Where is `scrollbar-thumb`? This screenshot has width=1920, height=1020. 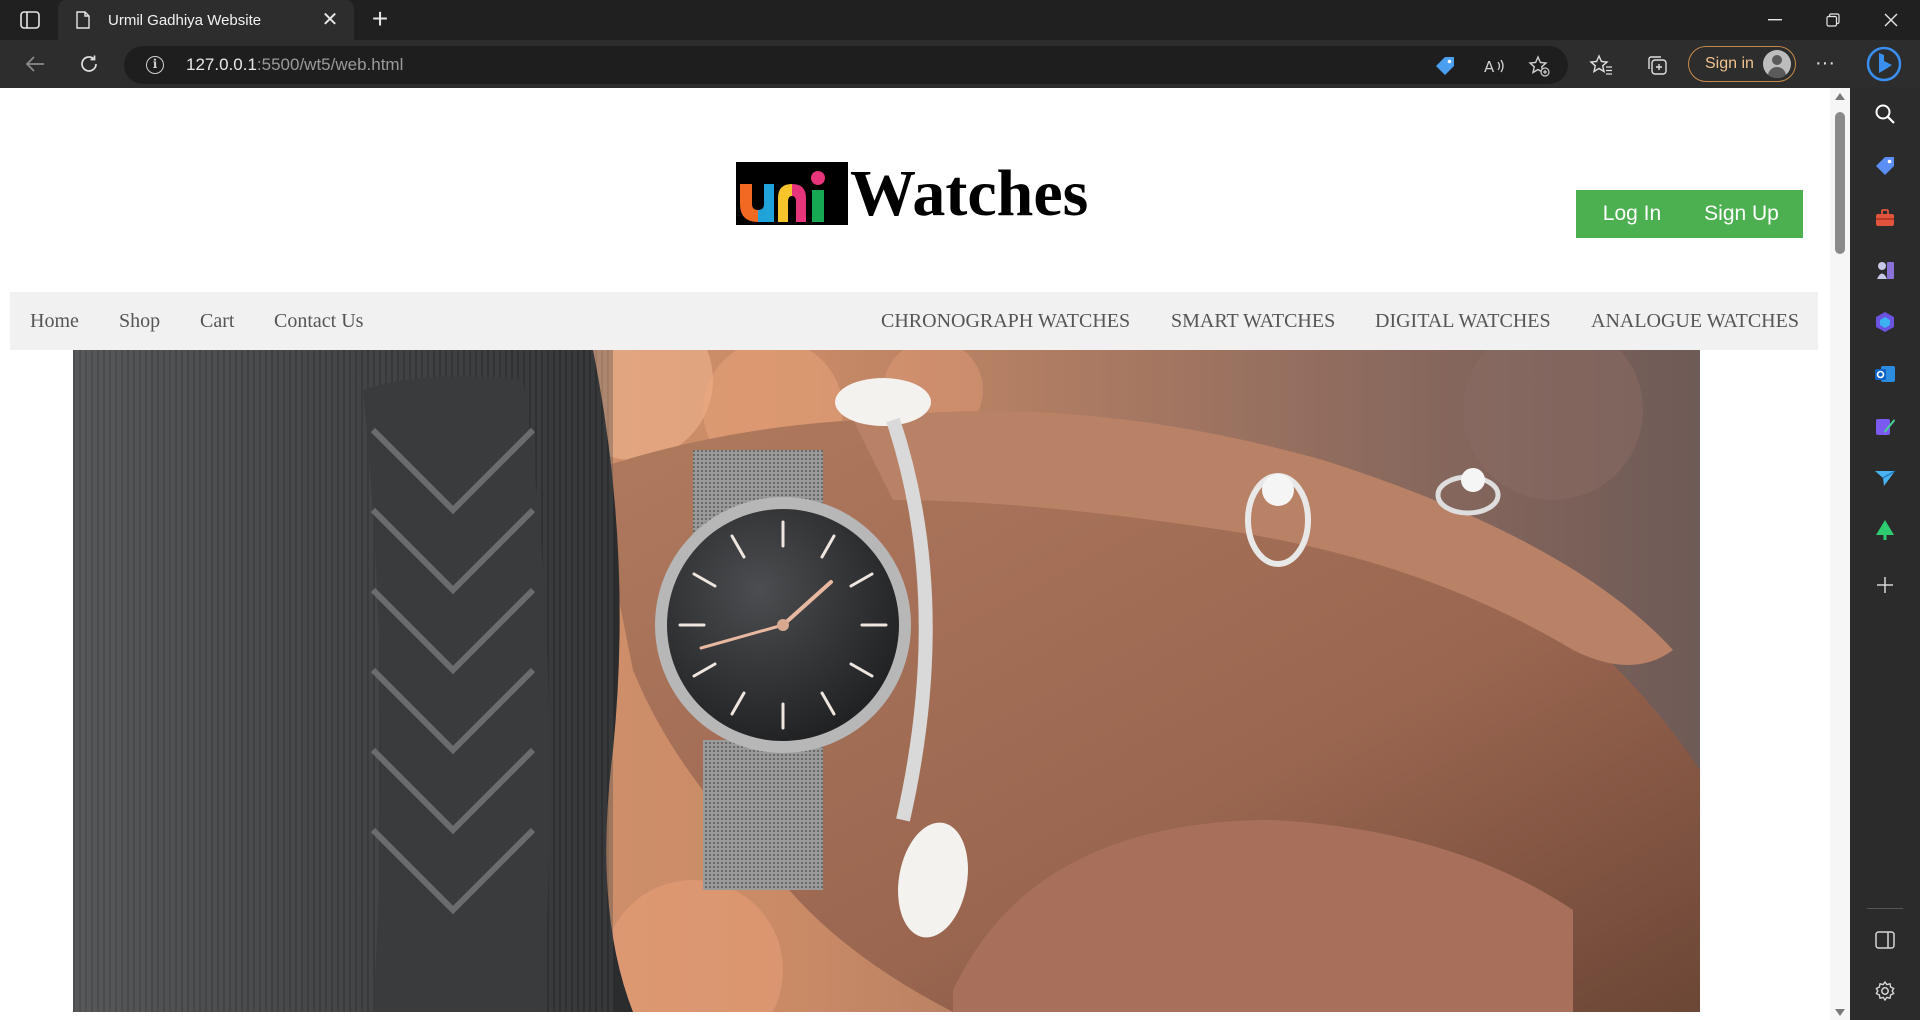 scrollbar-thumb is located at coordinates (1840, 183).